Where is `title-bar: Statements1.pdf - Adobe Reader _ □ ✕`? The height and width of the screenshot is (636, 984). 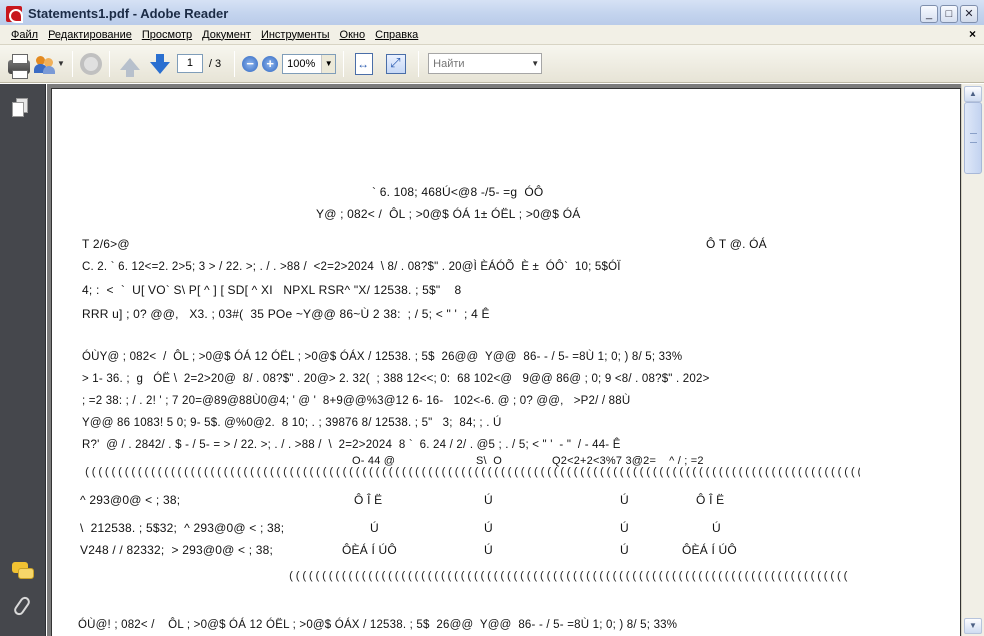
title-bar: Statements1.pdf - Adobe Reader _ □ ✕ is located at coordinates (492, 14).